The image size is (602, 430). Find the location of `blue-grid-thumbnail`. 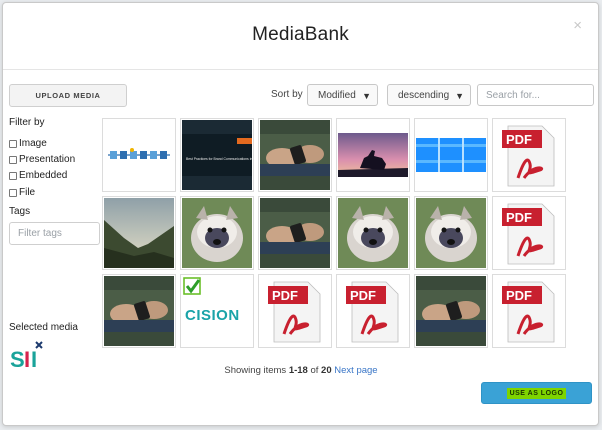

blue-grid-thumbnail is located at coordinates (451, 155).